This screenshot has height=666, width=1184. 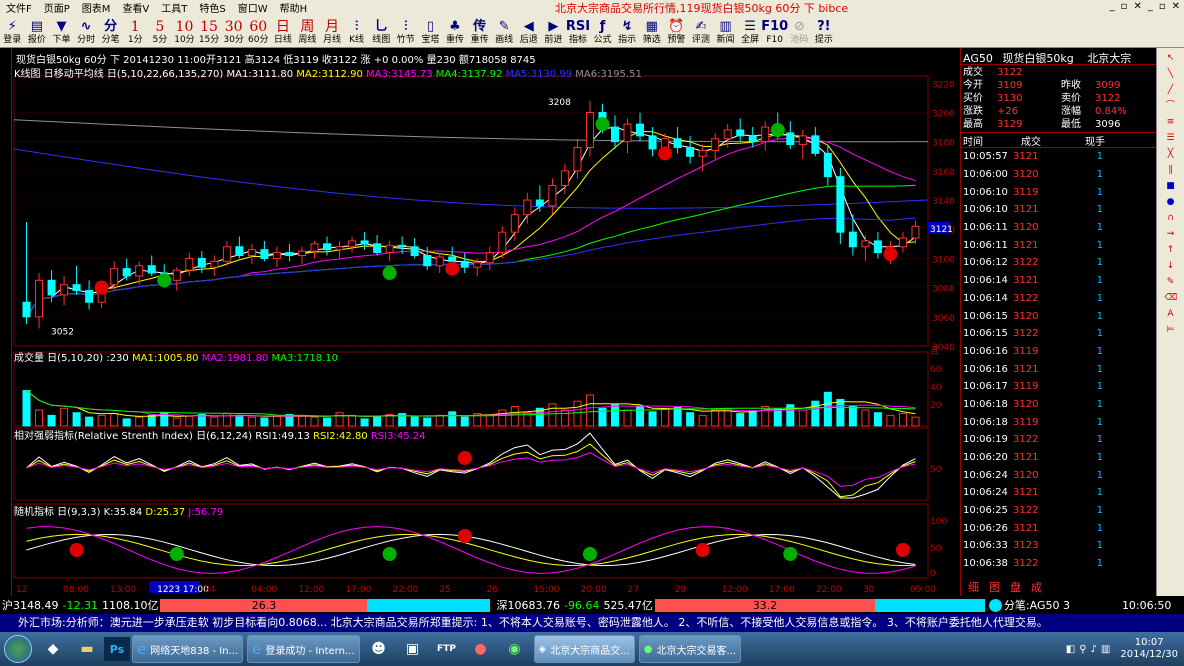 I want to click on menu-file: 文件F, so click(x=19, y=7).